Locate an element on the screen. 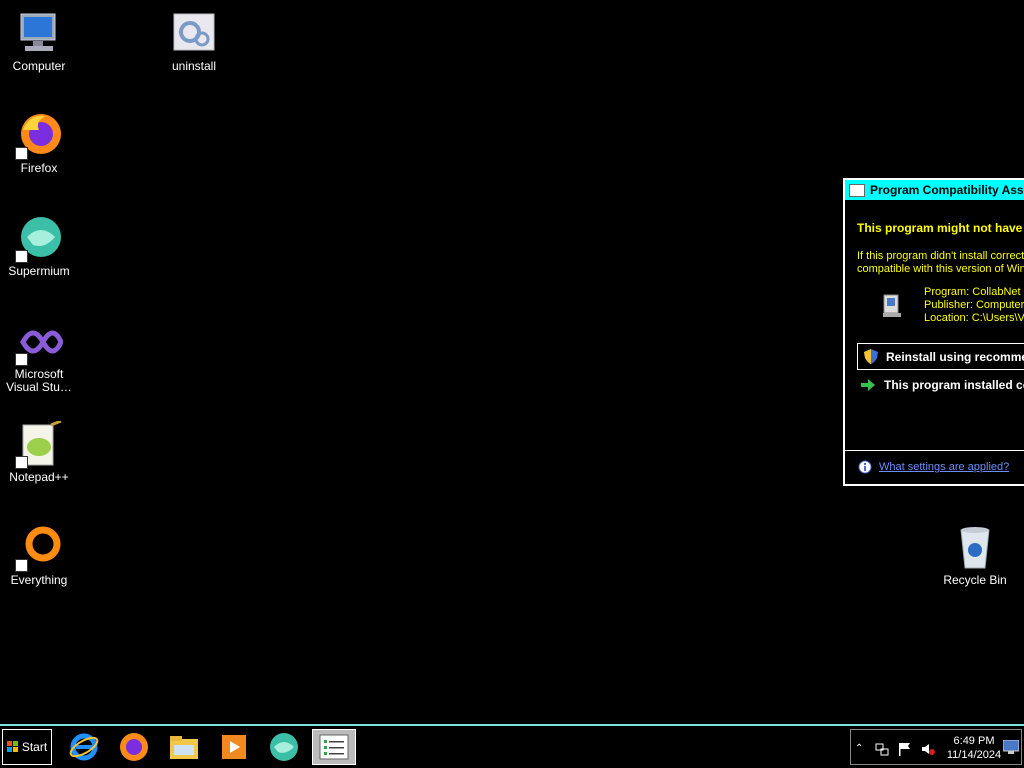 This screenshot has height=768, width=1024. taskbar-media-player is located at coordinates (234, 747).